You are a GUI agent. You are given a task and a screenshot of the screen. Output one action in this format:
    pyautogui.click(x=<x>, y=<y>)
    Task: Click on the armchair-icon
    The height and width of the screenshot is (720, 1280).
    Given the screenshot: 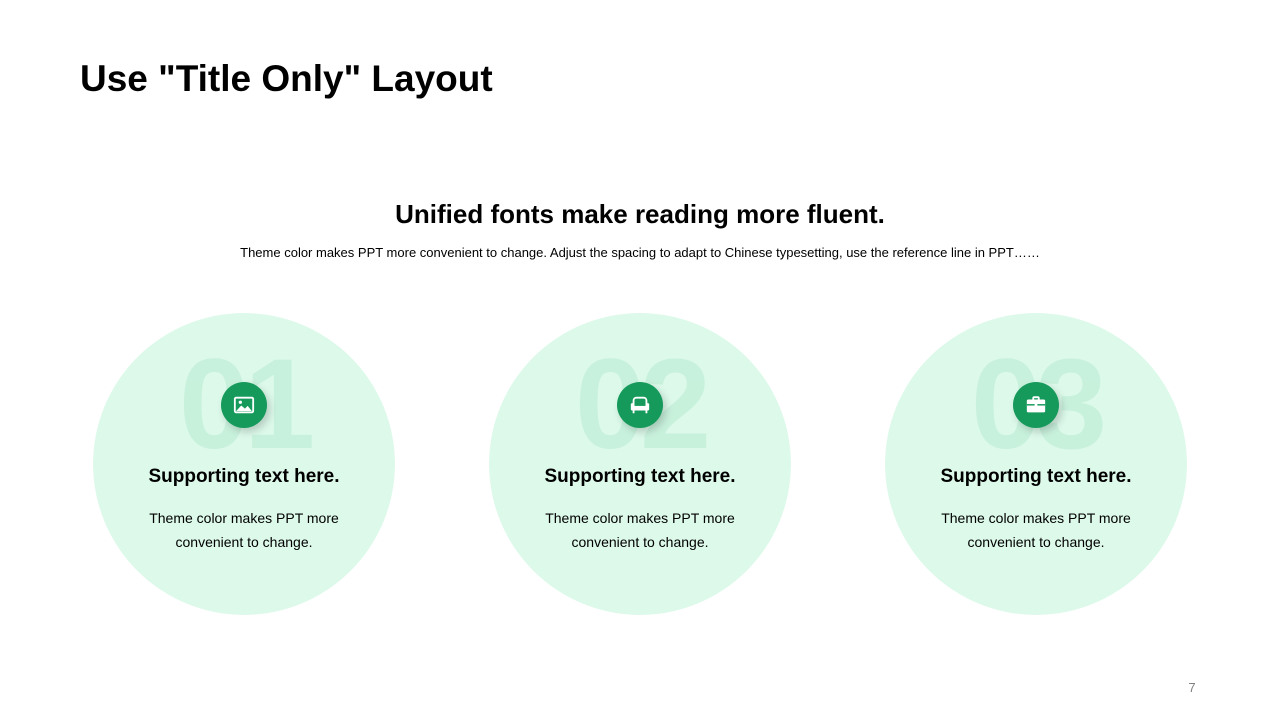 What is the action you would take?
    pyautogui.click(x=640, y=405)
    